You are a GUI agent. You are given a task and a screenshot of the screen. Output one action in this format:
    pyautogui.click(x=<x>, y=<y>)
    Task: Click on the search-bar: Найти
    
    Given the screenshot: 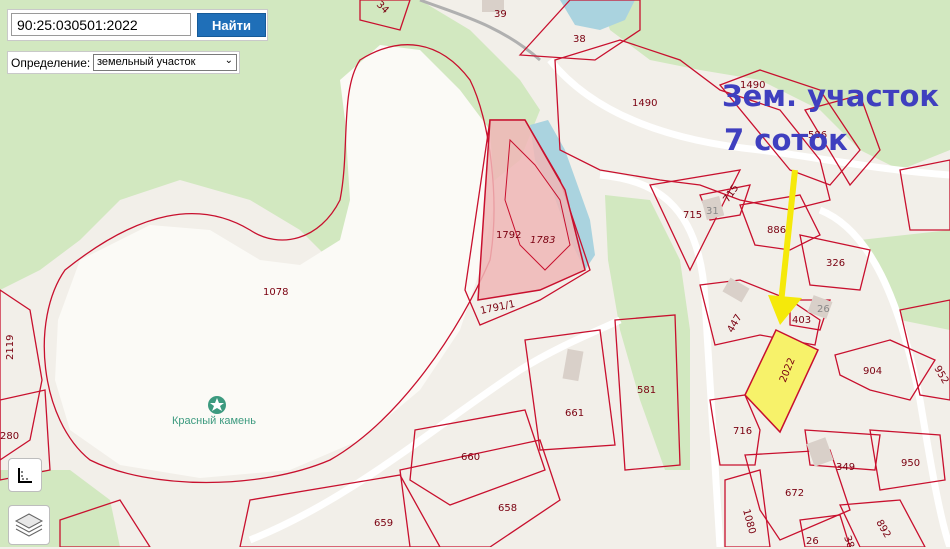 What is the action you would take?
    pyautogui.click(x=137, y=25)
    